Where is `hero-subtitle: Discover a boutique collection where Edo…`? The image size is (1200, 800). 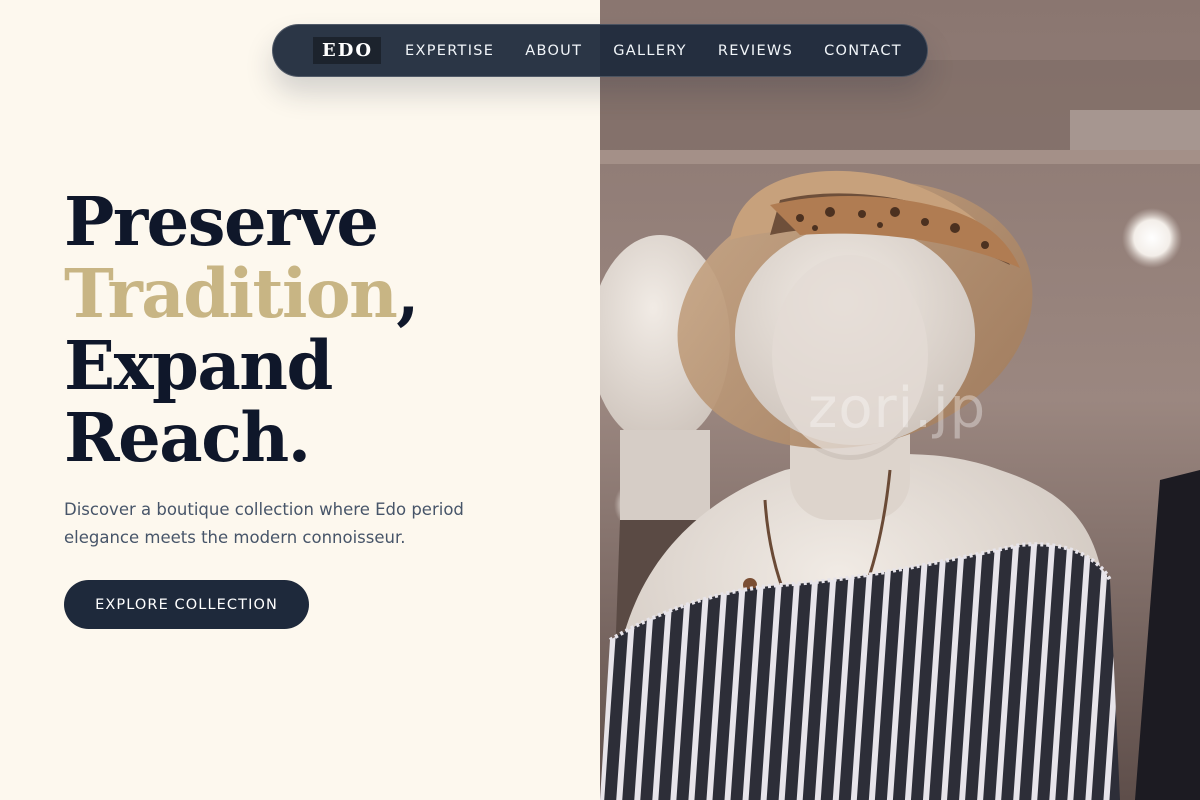
hero-subtitle: Discover a boutique collection where Edo… is located at coordinates (264, 523).